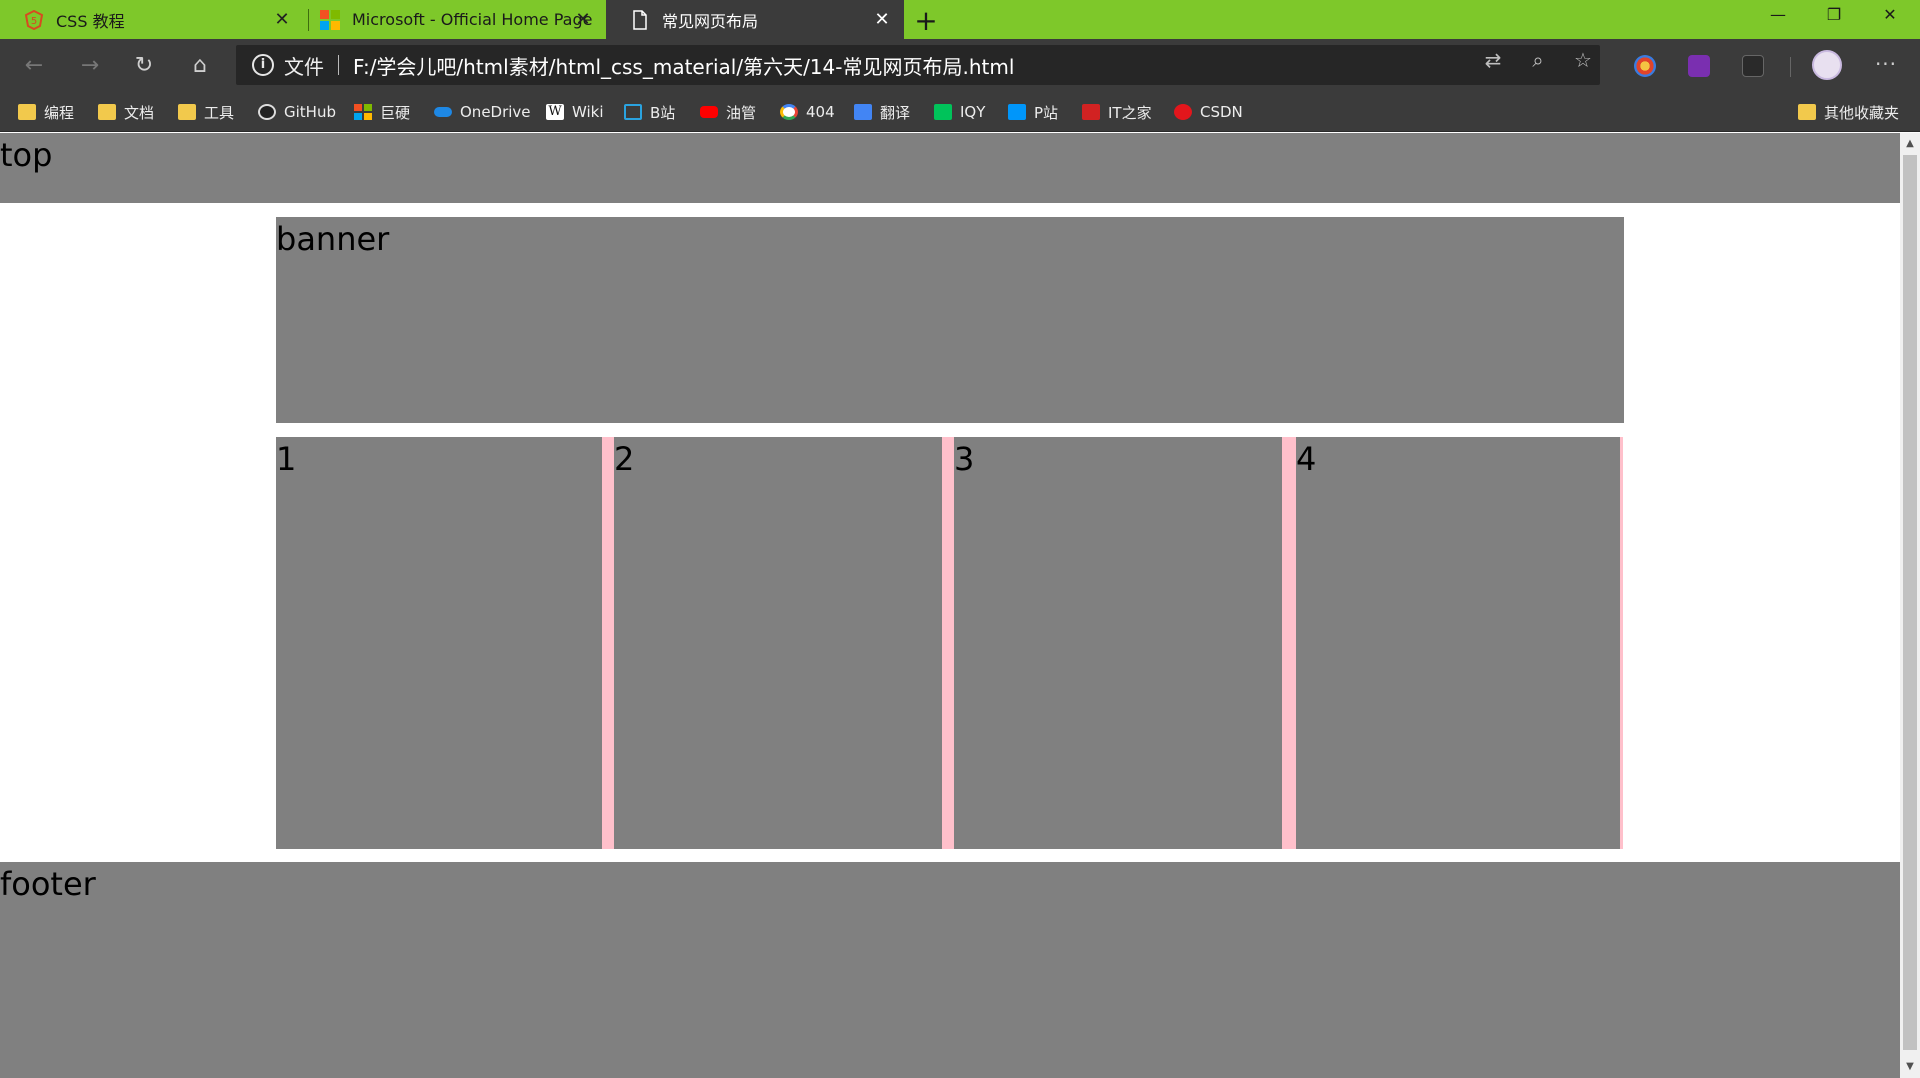 The width and height of the screenshot is (1920, 1078). What do you see at coordinates (439, 643) in the screenshot?
I see `column-box-1: 1` at bounding box center [439, 643].